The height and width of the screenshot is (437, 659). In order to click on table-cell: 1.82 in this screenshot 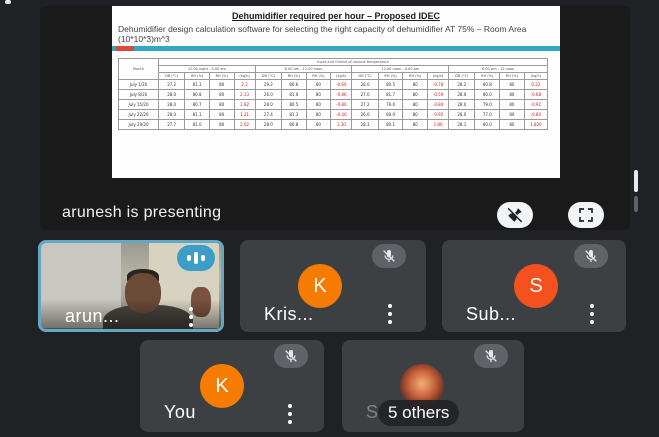, I will do `click(244, 104)`.